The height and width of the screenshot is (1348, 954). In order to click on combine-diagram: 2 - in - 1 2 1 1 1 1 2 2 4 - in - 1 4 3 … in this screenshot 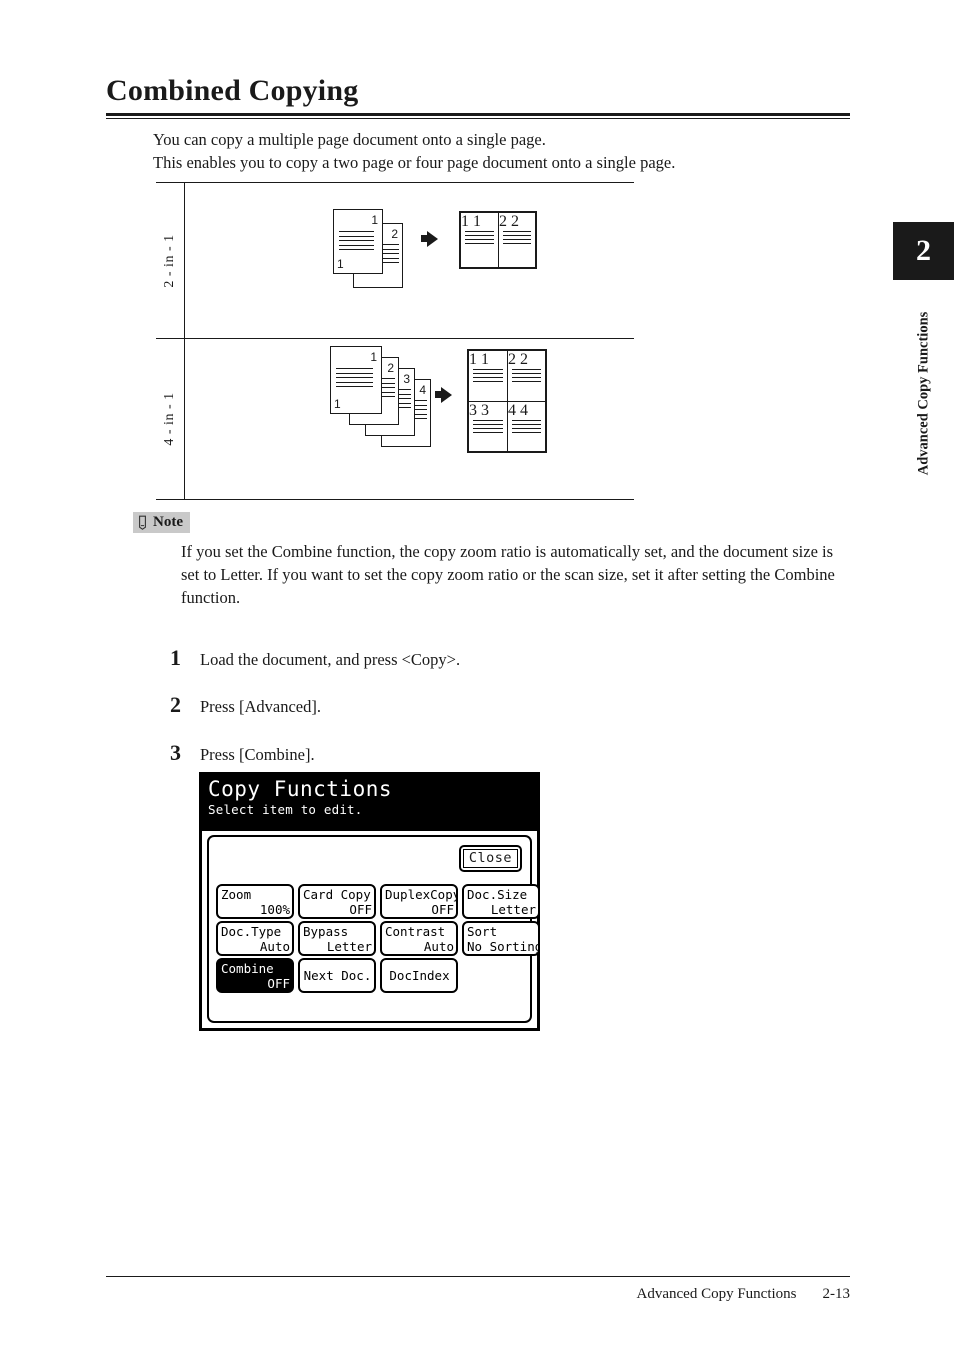, I will do `click(395, 341)`.